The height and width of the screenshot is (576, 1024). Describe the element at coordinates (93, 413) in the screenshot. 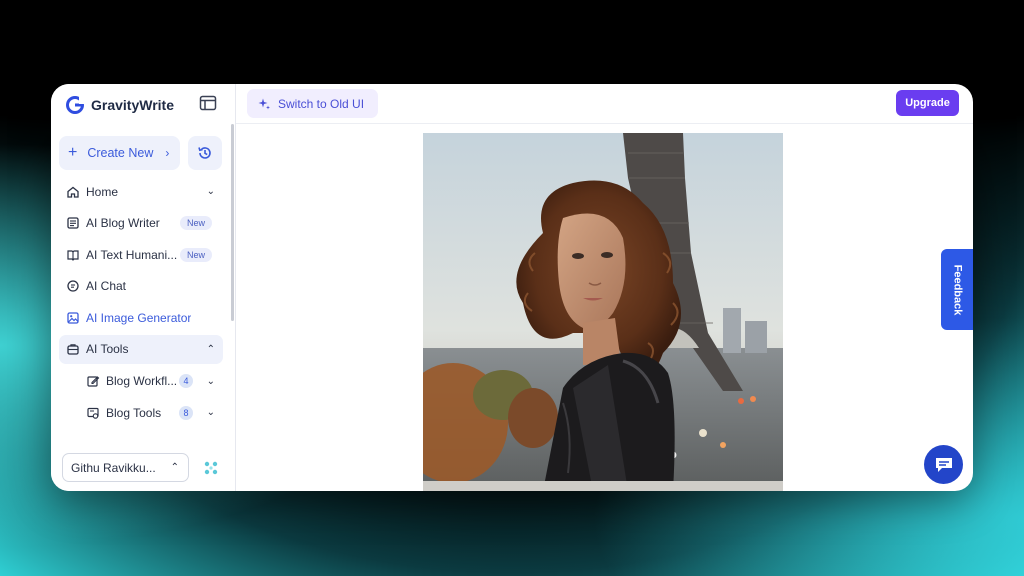

I see `tools-icon` at that location.